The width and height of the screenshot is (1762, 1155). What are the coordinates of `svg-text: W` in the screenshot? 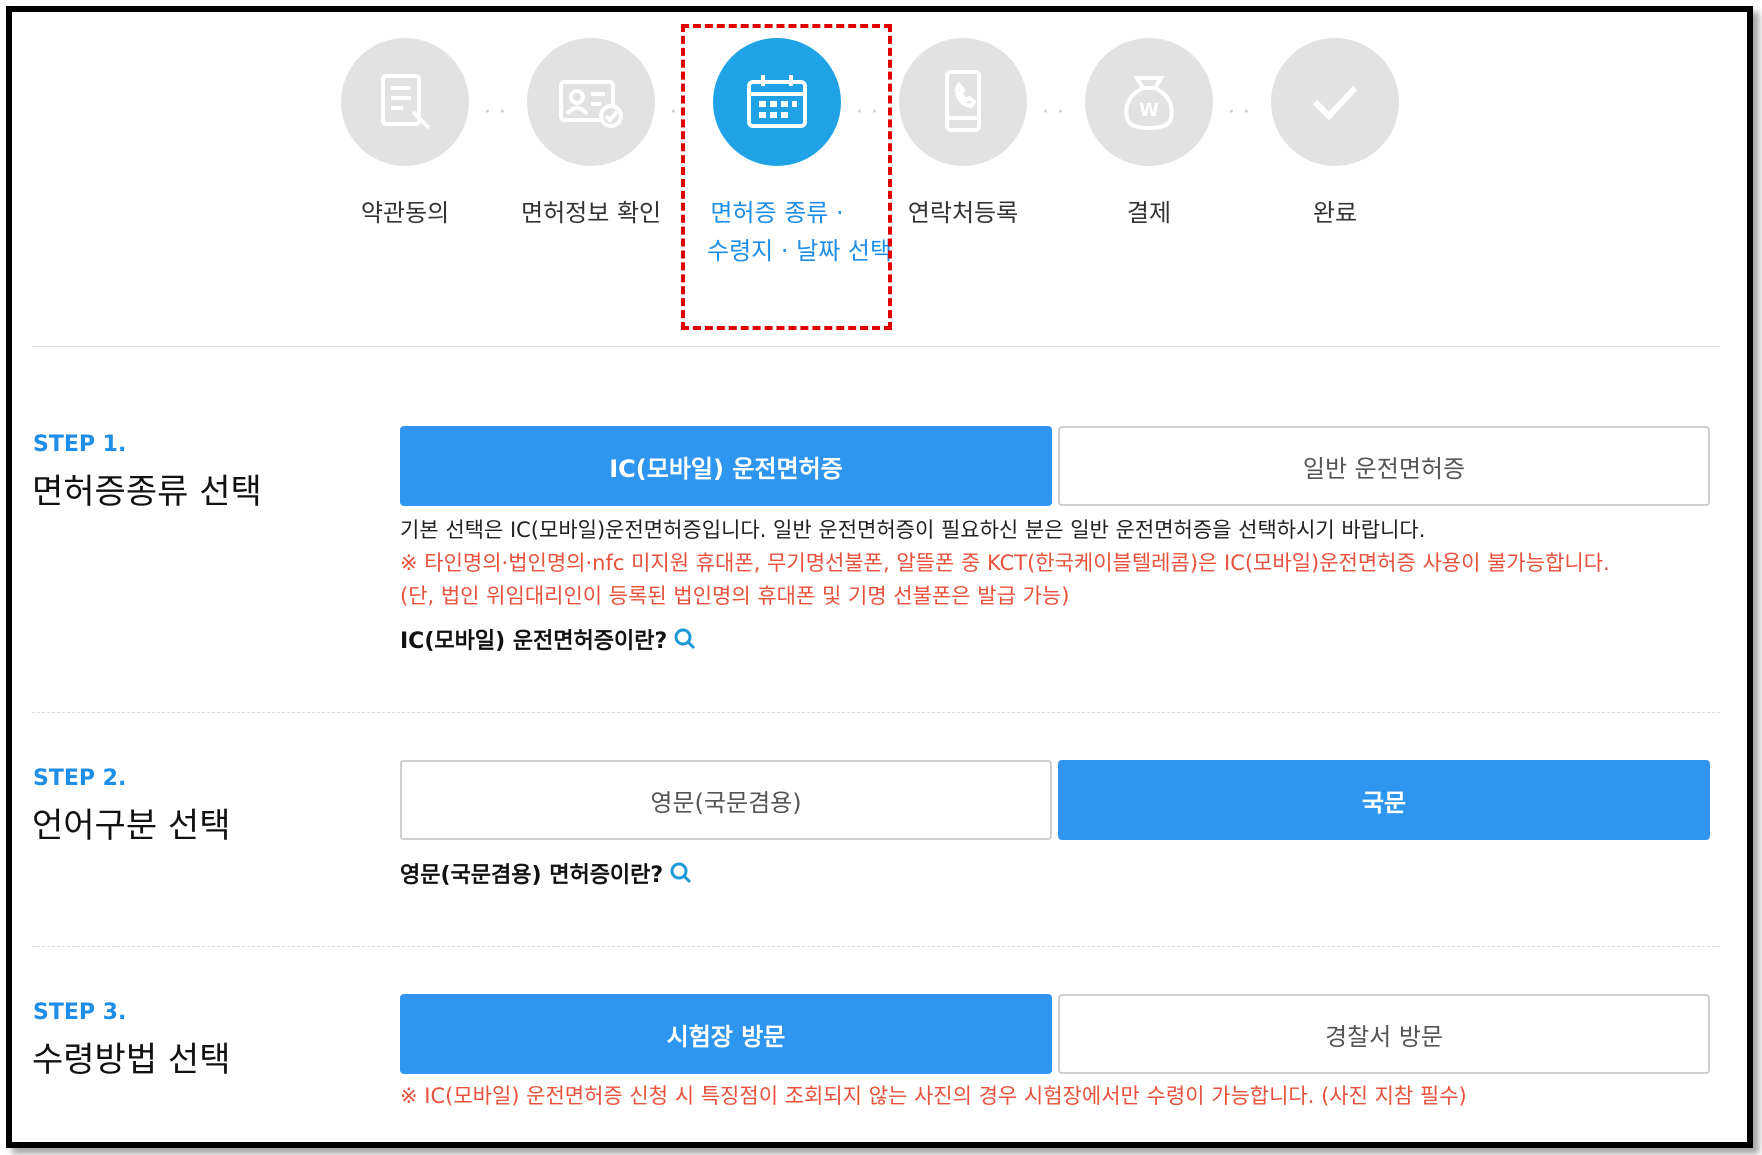 It's located at (1149, 110).